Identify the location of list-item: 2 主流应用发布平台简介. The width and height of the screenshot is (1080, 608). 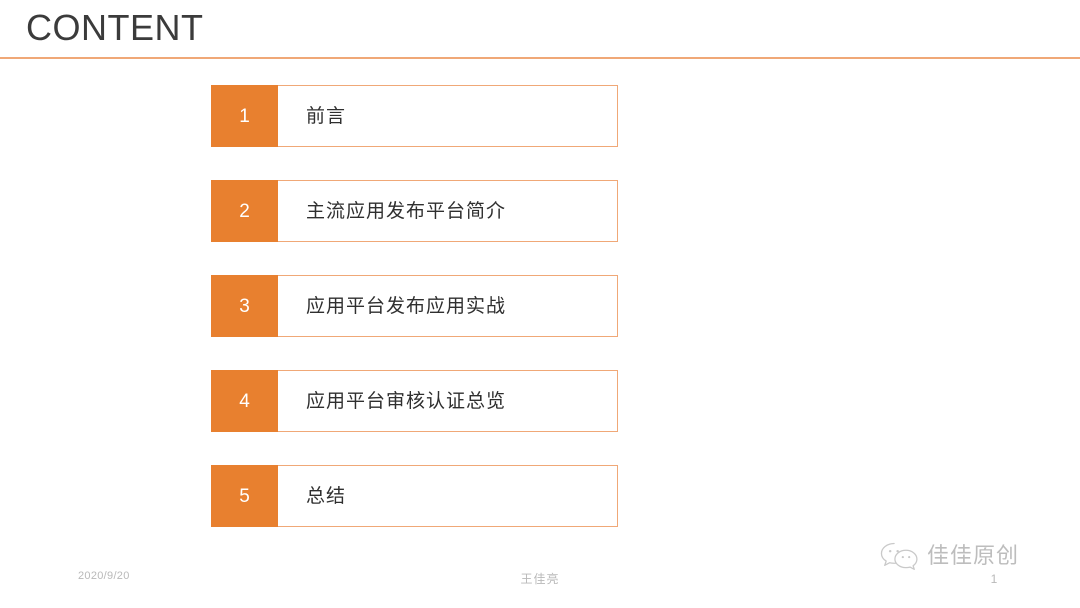
(414, 211).